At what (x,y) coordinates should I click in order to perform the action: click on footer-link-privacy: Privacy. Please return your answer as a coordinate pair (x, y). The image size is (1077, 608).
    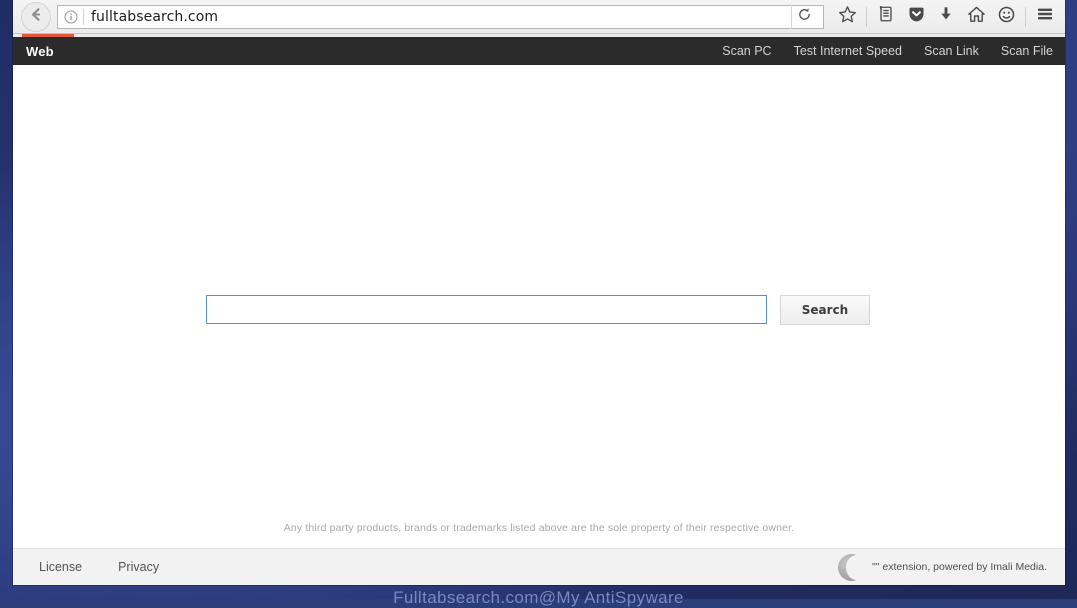
    Looking at the image, I should click on (138, 567).